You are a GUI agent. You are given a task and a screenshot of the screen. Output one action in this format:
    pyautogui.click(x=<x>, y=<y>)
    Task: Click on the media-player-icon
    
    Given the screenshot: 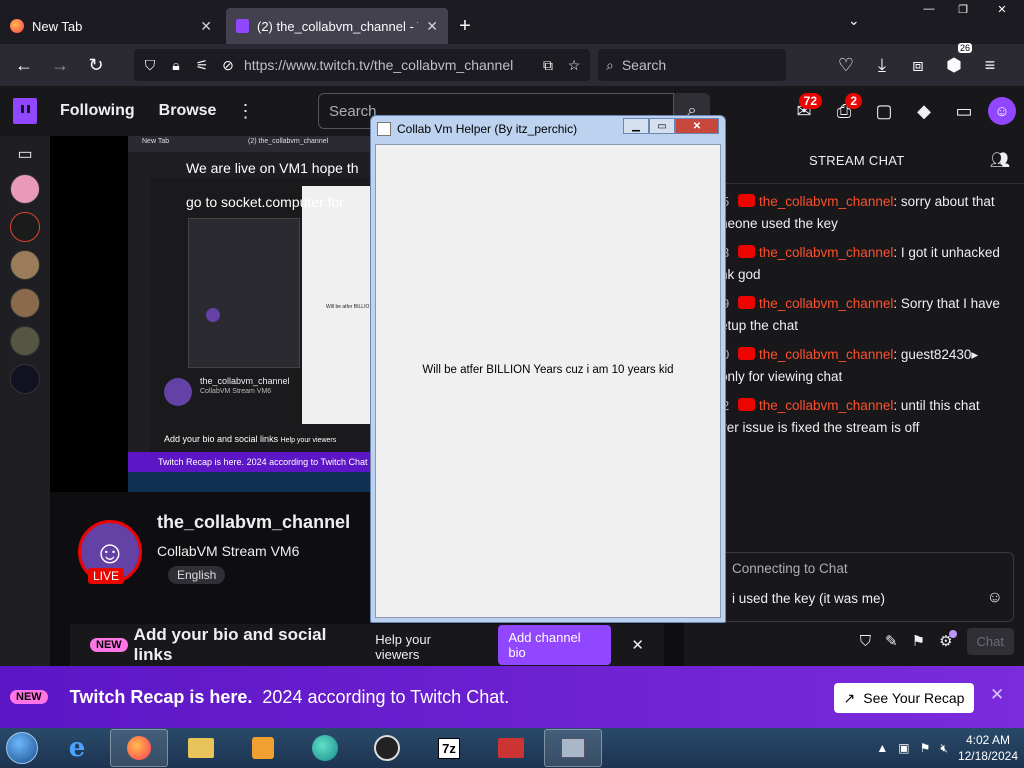 What is the action you would take?
    pyautogui.click(x=263, y=748)
    